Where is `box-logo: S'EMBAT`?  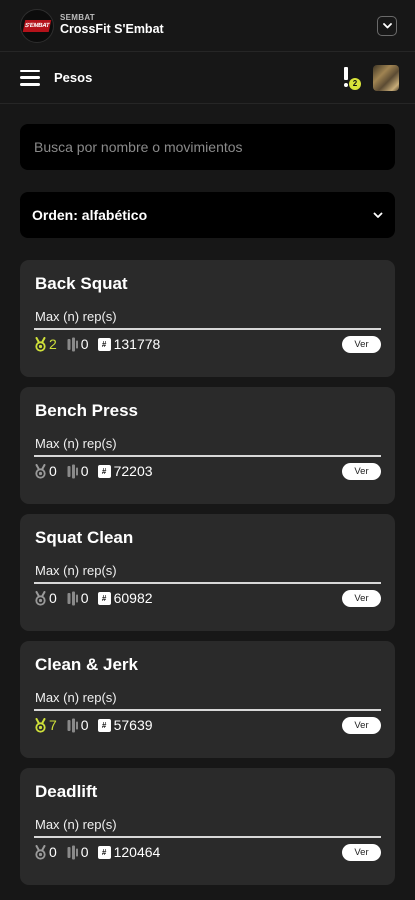
box-logo: S'EMBAT is located at coordinates (37, 25).